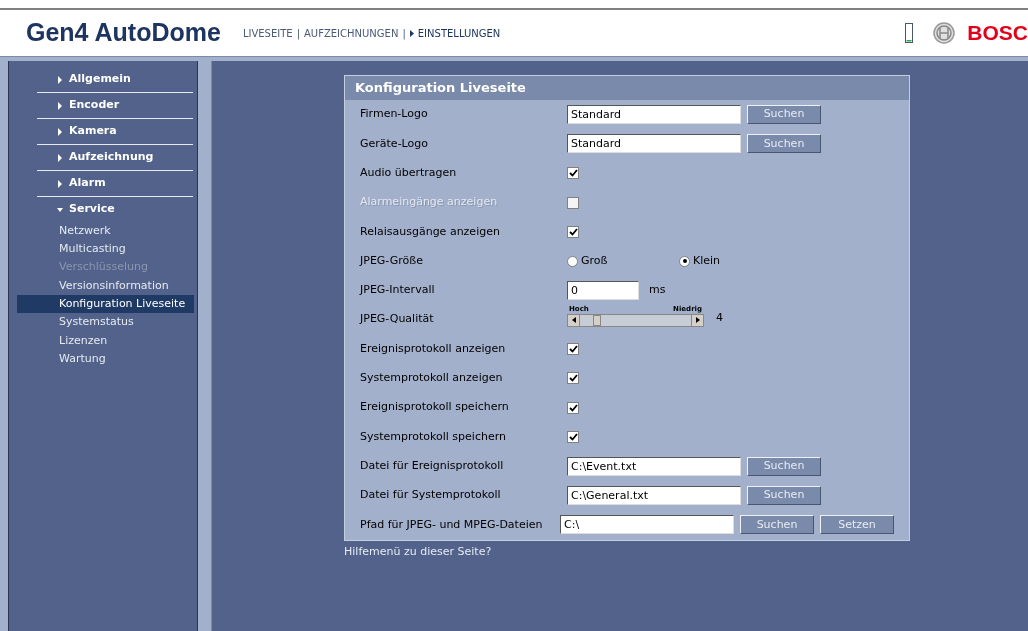  Describe the element at coordinates (107, 157) in the screenshot. I see `sidebar-section: Aufzeichnung` at that location.